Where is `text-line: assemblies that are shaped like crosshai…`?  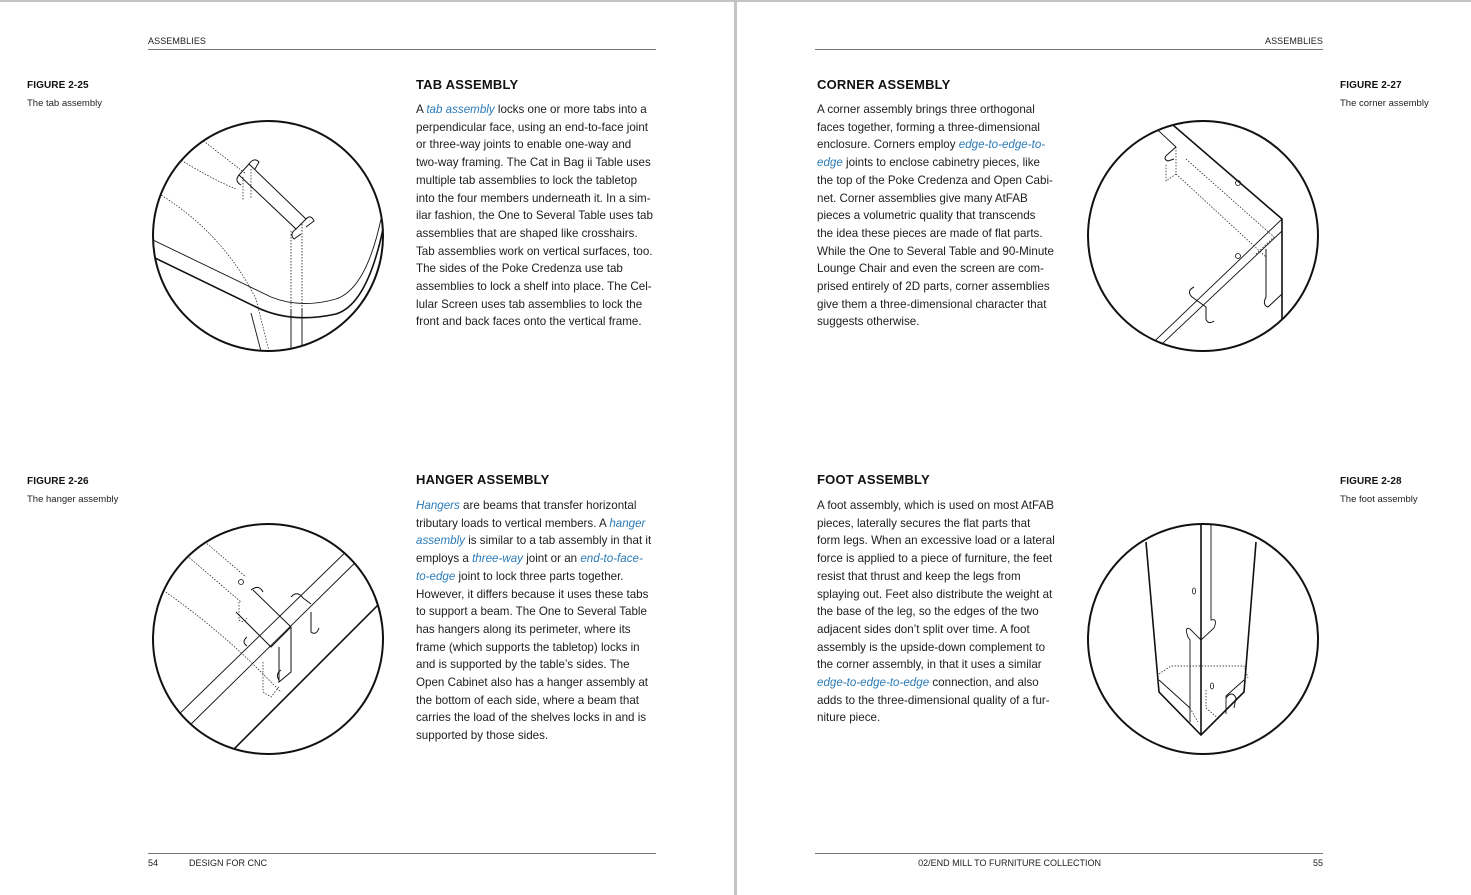
text-line: assemblies that are shaped like crosshai… is located at coordinates (536, 234).